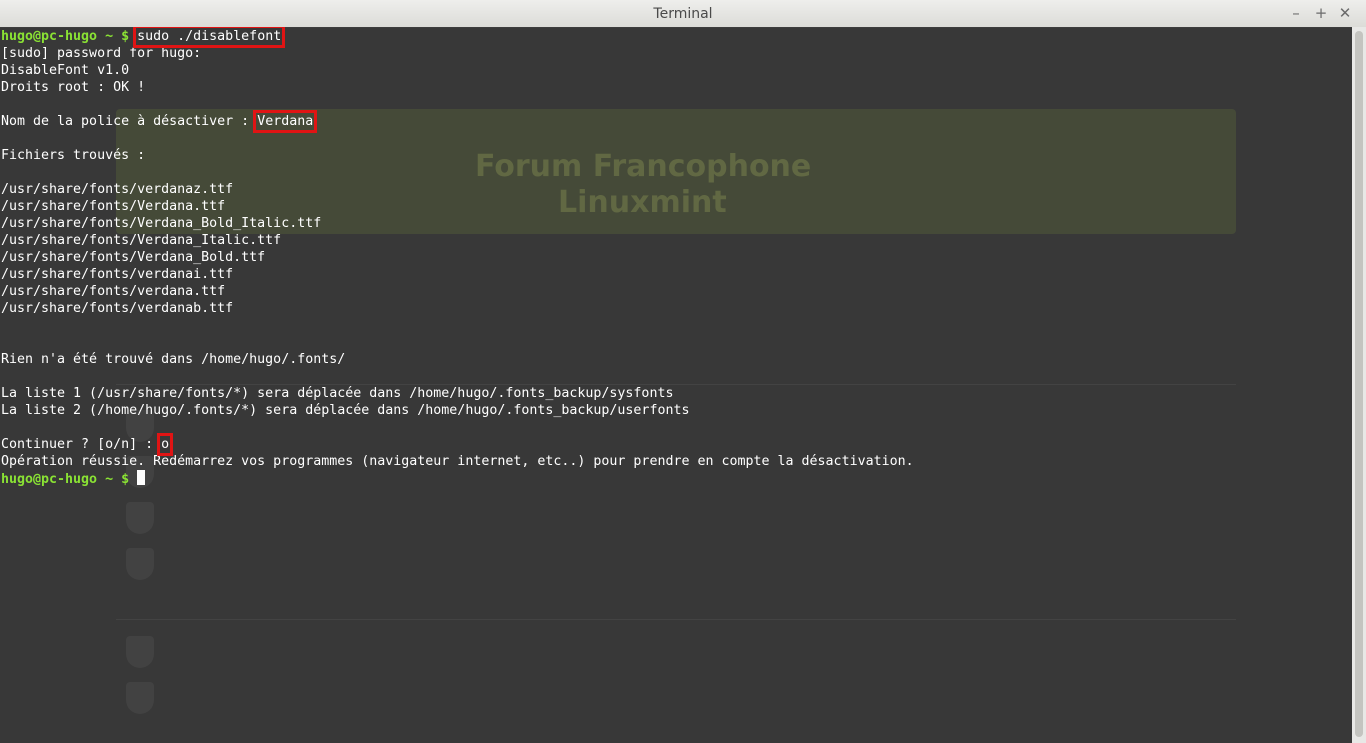 The image size is (1366, 743). What do you see at coordinates (457, 478) in the screenshot?
I see `final-prompt-line: hugo@pc-hugo ~ $` at bounding box center [457, 478].